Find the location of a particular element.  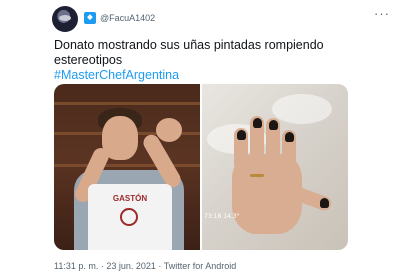

ring is located at coordinates (257, 175).